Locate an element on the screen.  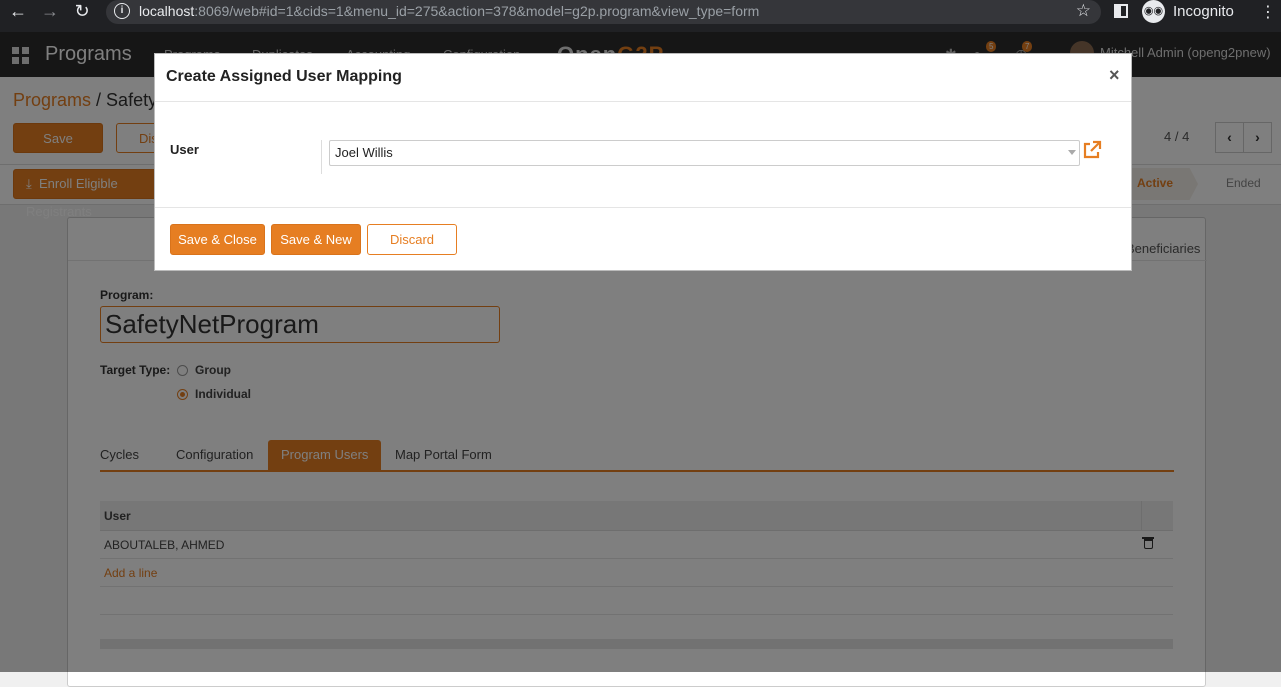
modal-discard-button: Discard is located at coordinates (412, 239).